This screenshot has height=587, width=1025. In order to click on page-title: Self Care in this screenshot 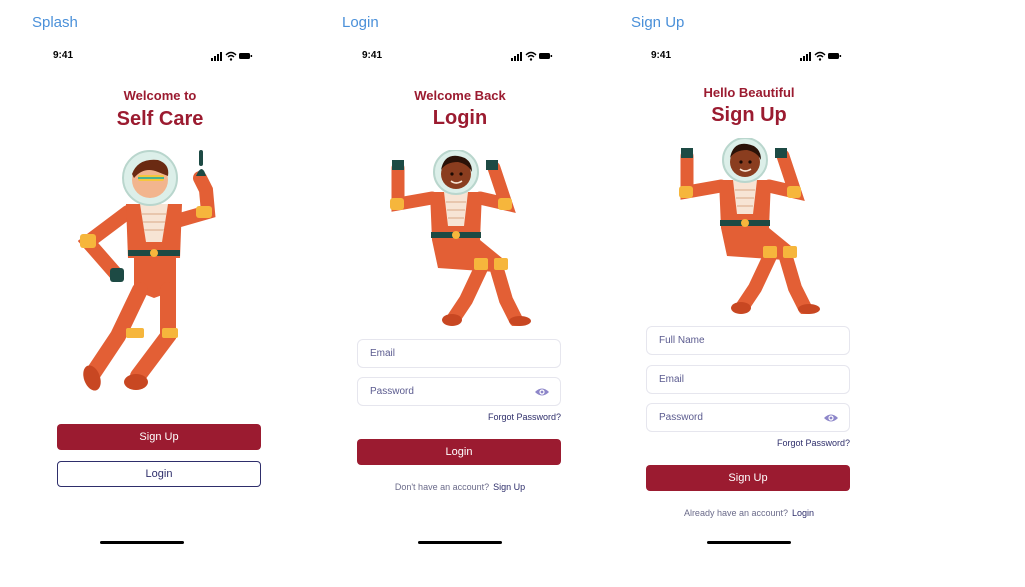, I will do `click(160, 119)`.